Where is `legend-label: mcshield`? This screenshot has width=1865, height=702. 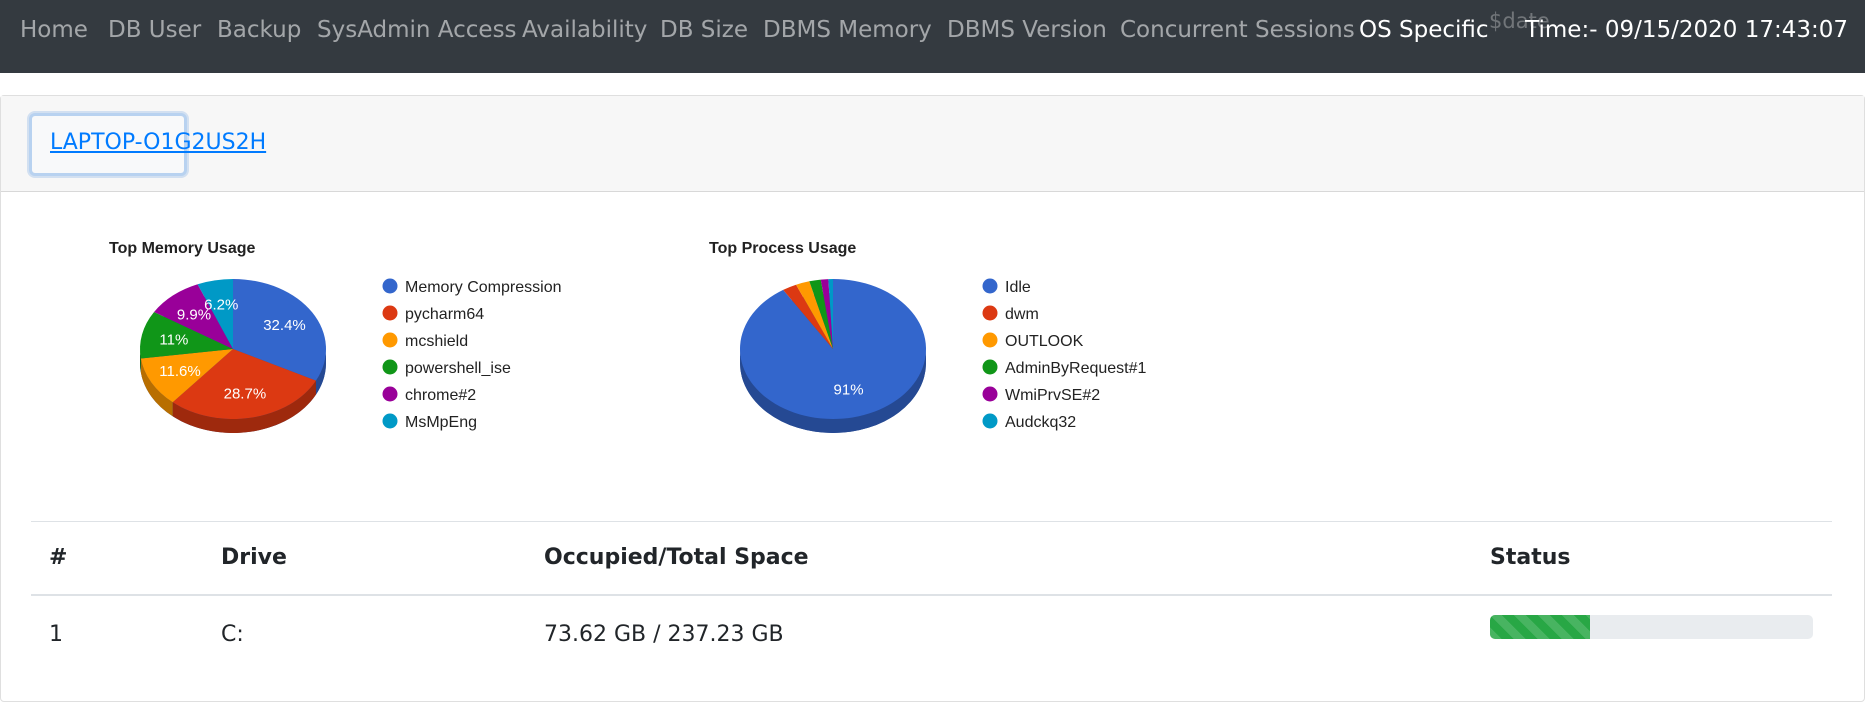 legend-label: mcshield is located at coordinates (436, 341).